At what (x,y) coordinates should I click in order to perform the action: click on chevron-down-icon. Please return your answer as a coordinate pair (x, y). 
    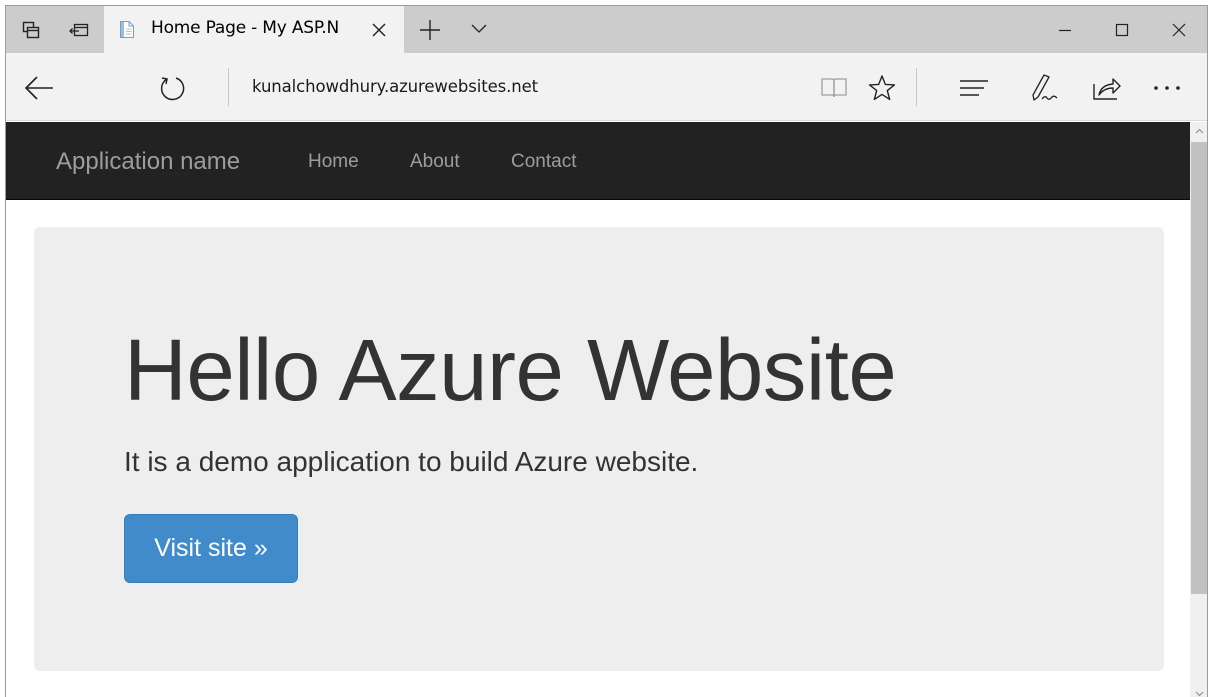
    Looking at the image, I should click on (479, 29).